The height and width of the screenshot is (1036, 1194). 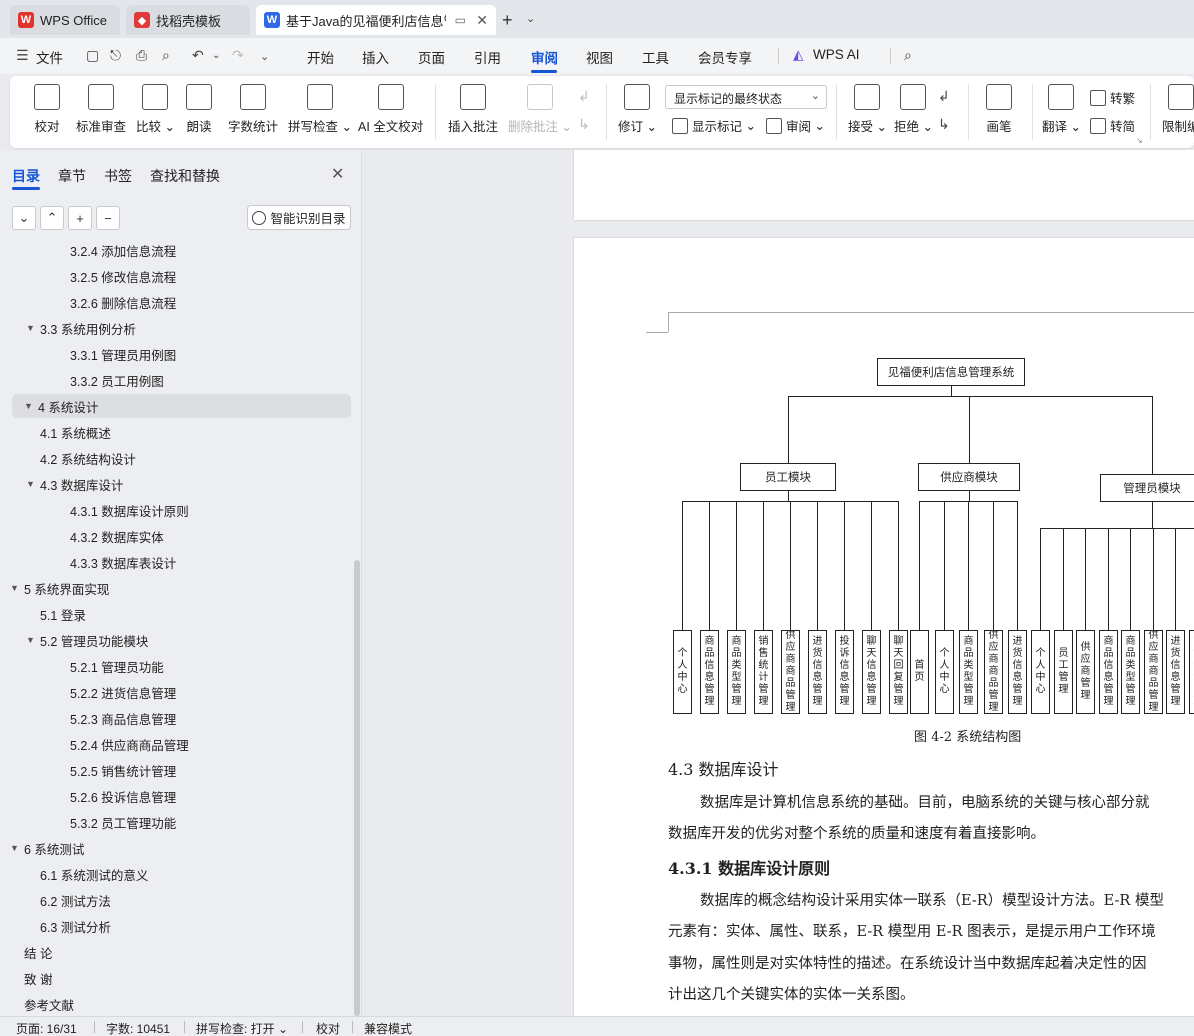 What do you see at coordinates (46, 1028) in the screenshot?
I see `page-indicator: 页面: 16/31` at bounding box center [46, 1028].